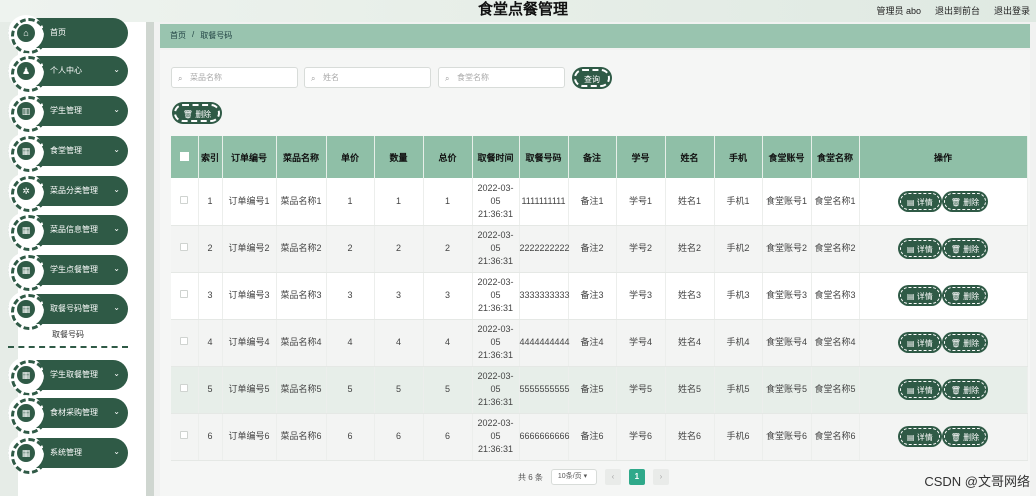 The height and width of the screenshot is (496, 1036). Describe the element at coordinates (957, 10) in the screenshot. I see `back-to-front-link: 退出到前台` at that location.